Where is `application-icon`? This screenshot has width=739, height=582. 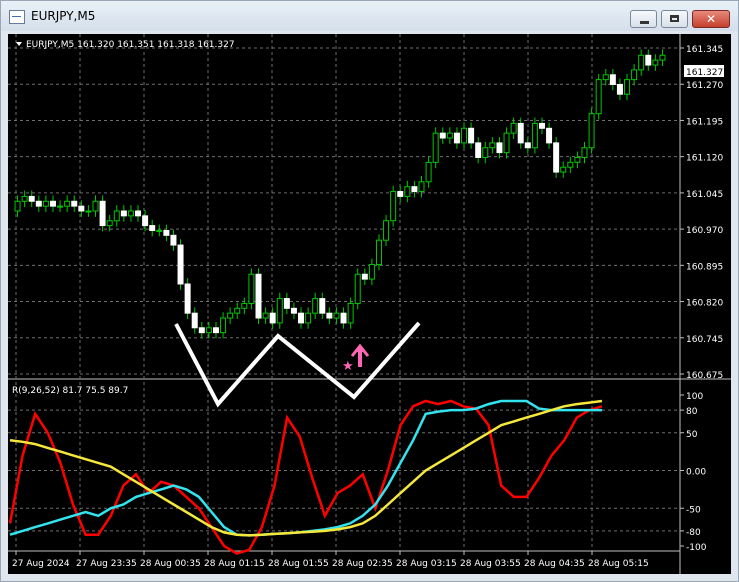
application-icon is located at coordinates (17, 17).